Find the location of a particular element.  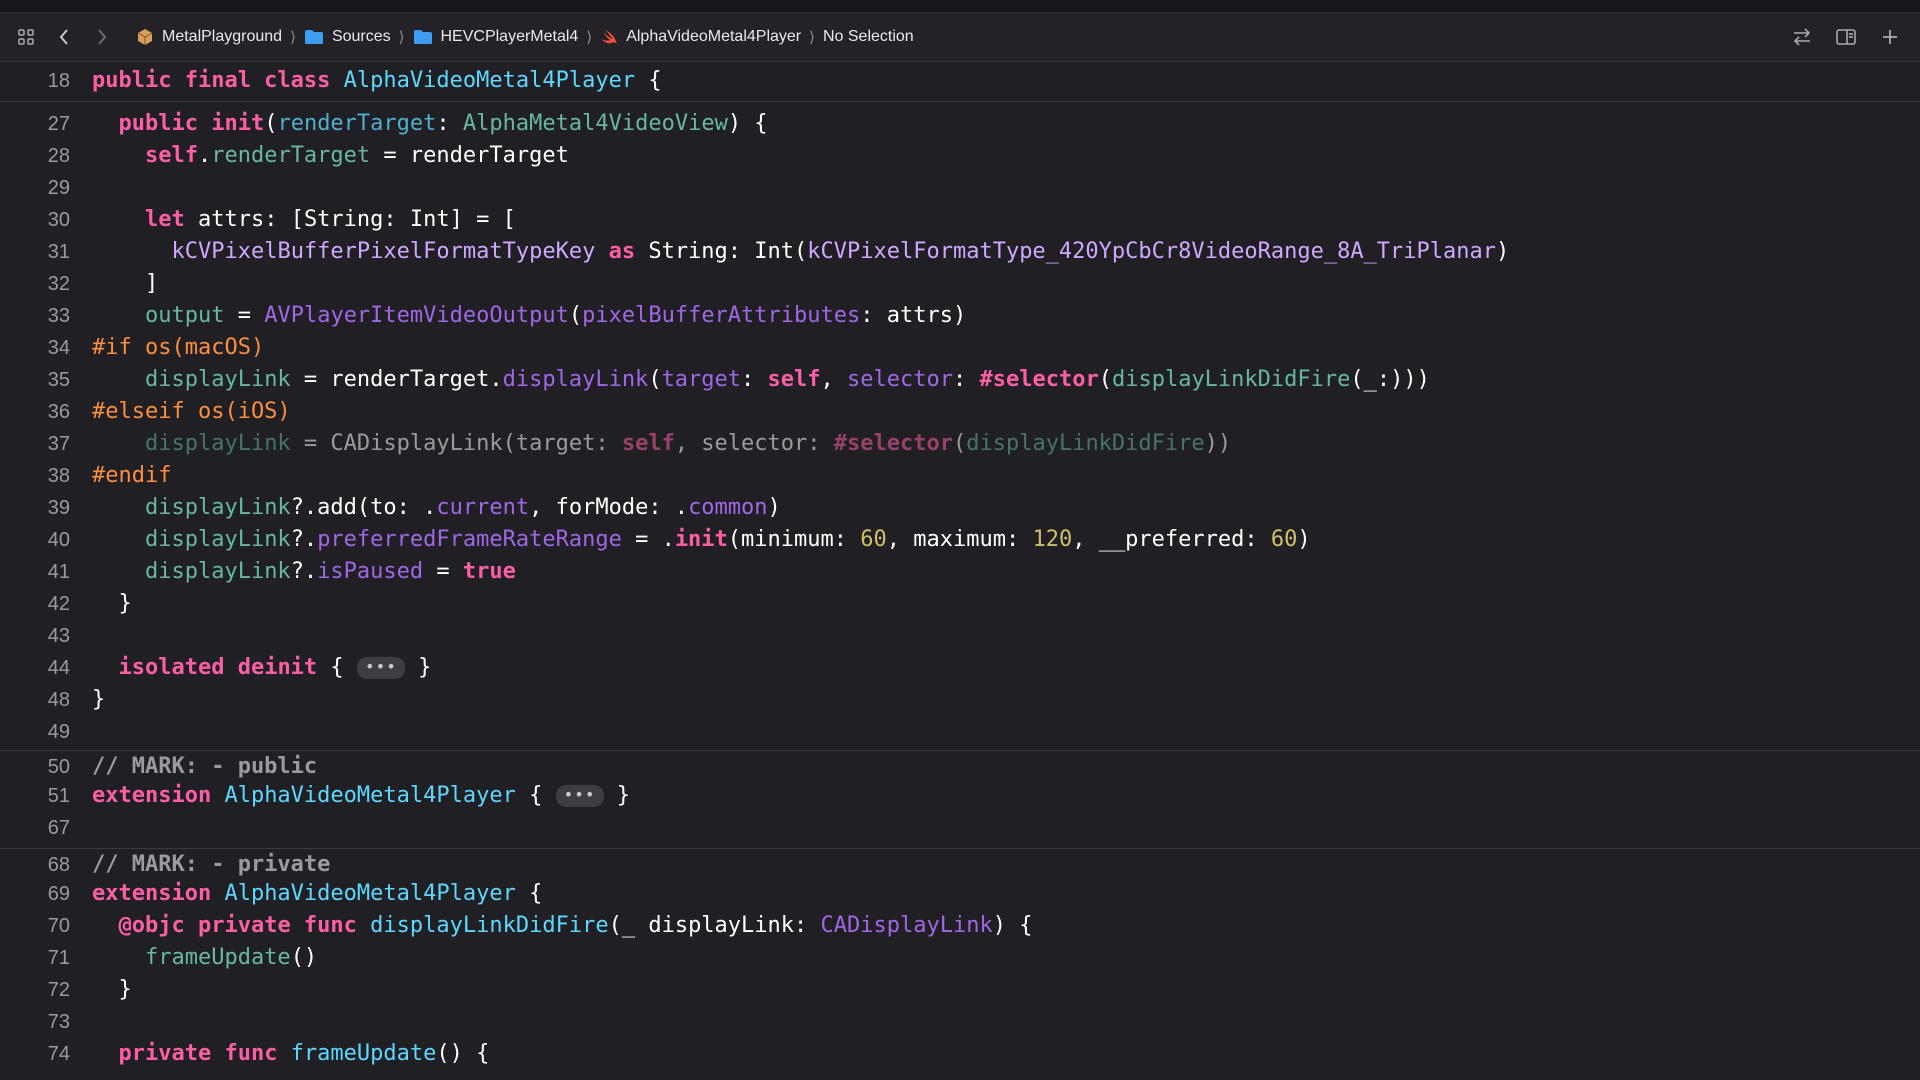

code-token: = CADisplayLink(target: is located at coordinates (456, 443).